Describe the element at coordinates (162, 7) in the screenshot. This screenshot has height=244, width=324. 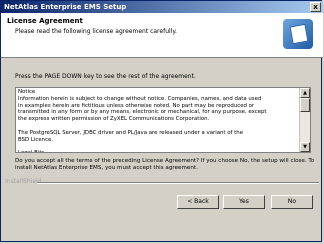
I see `title-bar: NetAtlas Enterprise EMS Setup x` at that location.